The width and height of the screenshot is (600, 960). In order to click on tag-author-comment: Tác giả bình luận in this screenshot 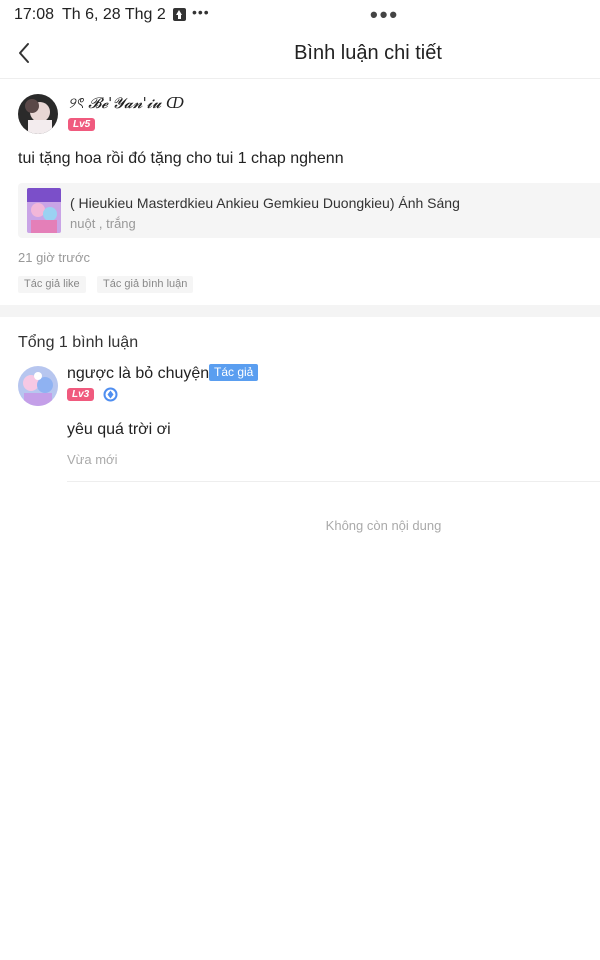, I will do `click(145, 284)`.